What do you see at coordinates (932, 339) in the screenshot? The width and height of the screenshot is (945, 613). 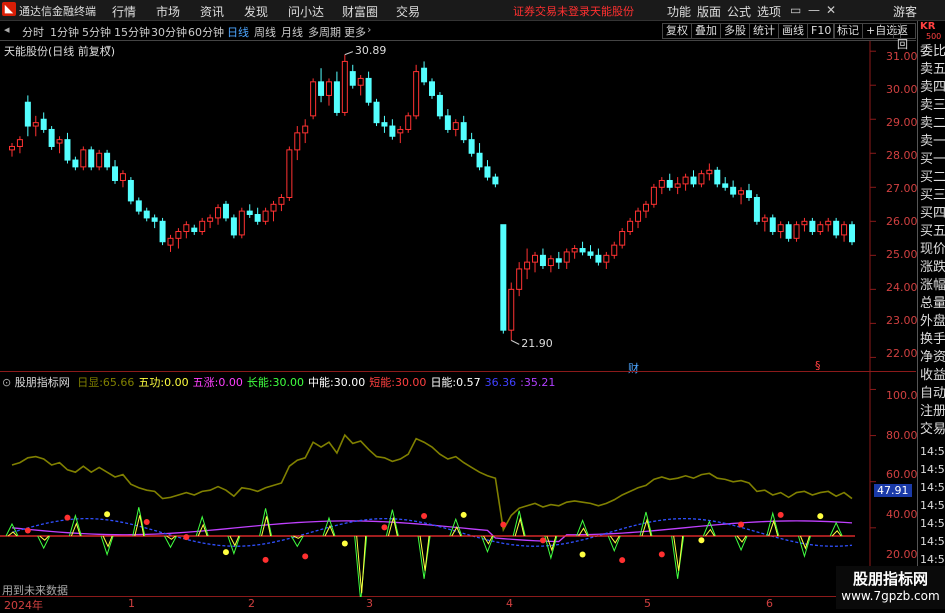 I see `side-panel-item: 换手` at bounding box center [932, 339].